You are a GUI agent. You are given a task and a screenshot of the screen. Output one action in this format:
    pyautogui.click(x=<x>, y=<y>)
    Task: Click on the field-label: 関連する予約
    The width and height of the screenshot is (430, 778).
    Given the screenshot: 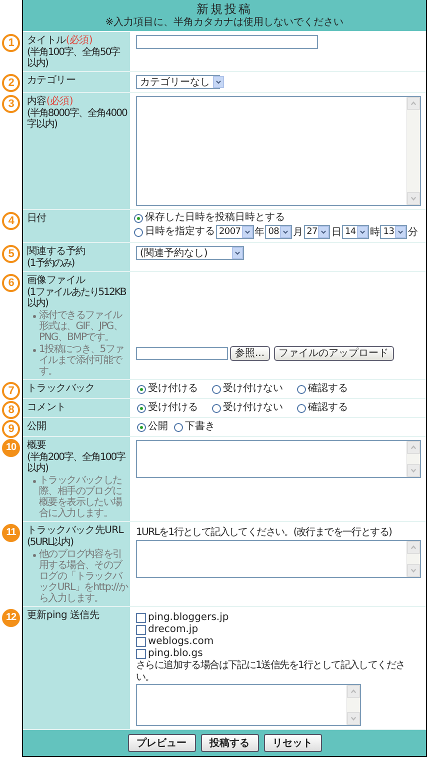 What is the action you would take?
    pyautogui.click(x=56, y=251)
    